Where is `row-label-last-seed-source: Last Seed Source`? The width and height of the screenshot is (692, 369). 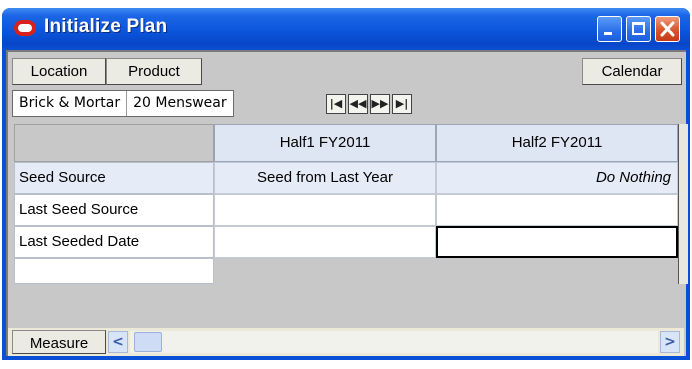 row-label-last-seed-source: Last Seed Source is located at coordinates (114, 210).